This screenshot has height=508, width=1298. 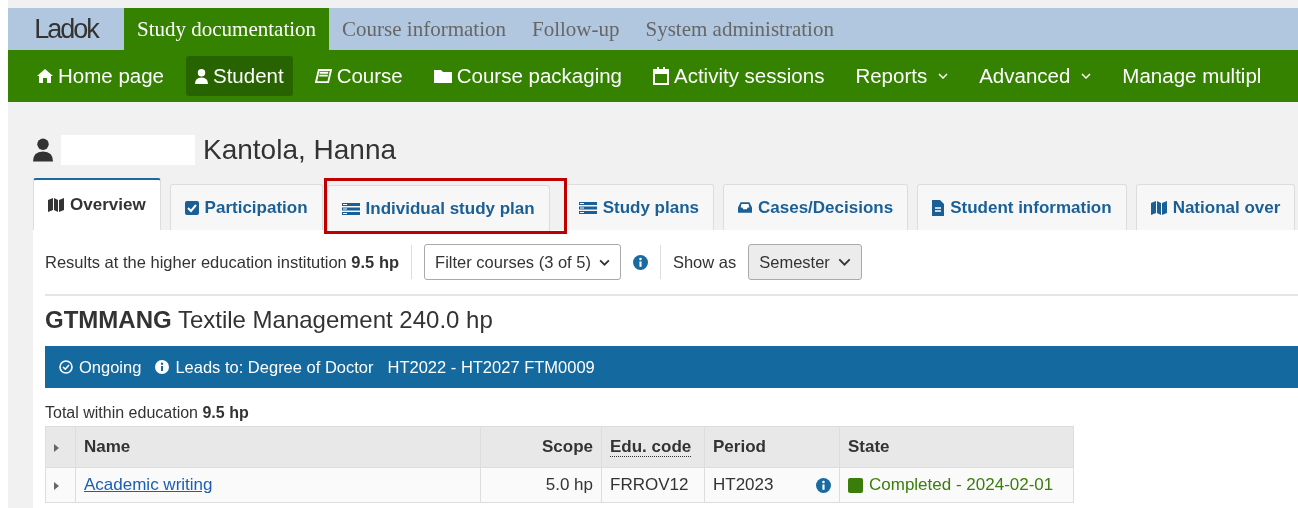 I want to click on module-tab: Study documentation, so click(x=227, y=29).